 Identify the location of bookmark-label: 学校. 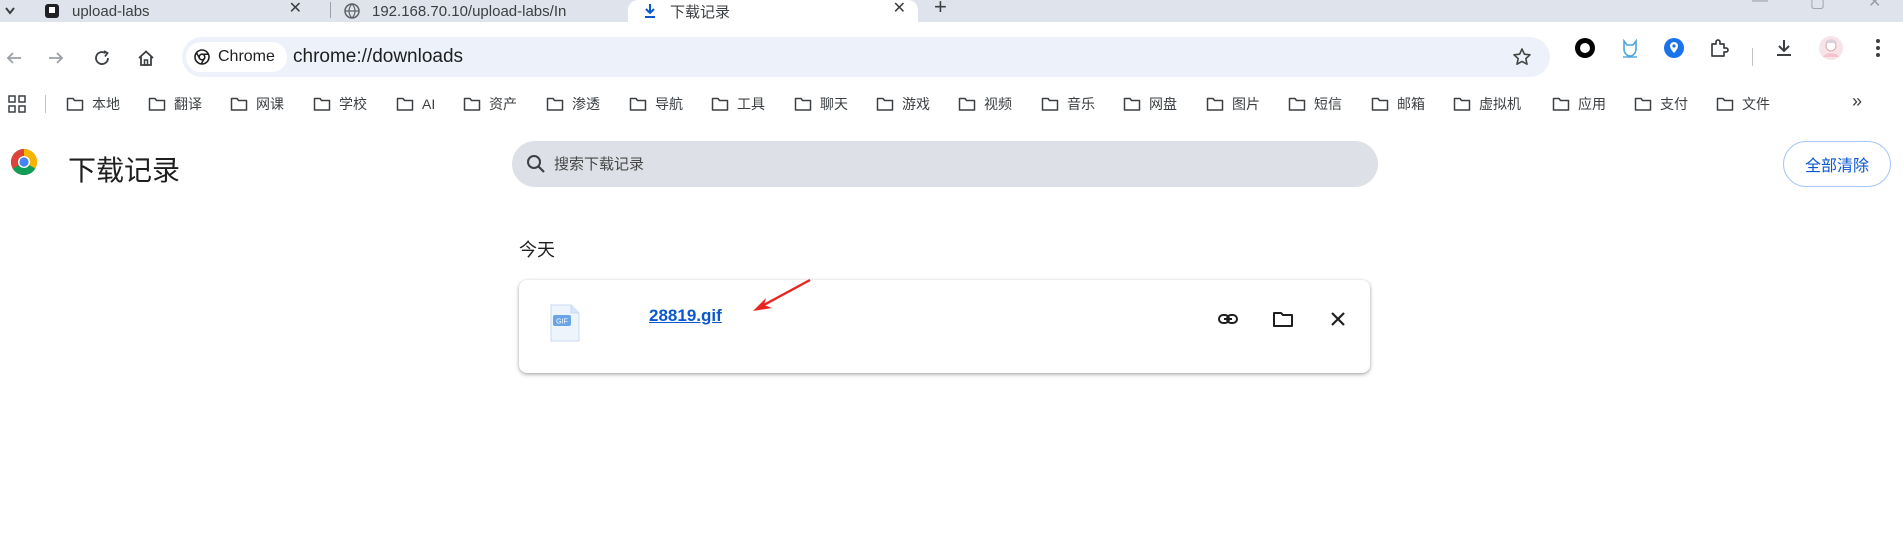
(353, 104).